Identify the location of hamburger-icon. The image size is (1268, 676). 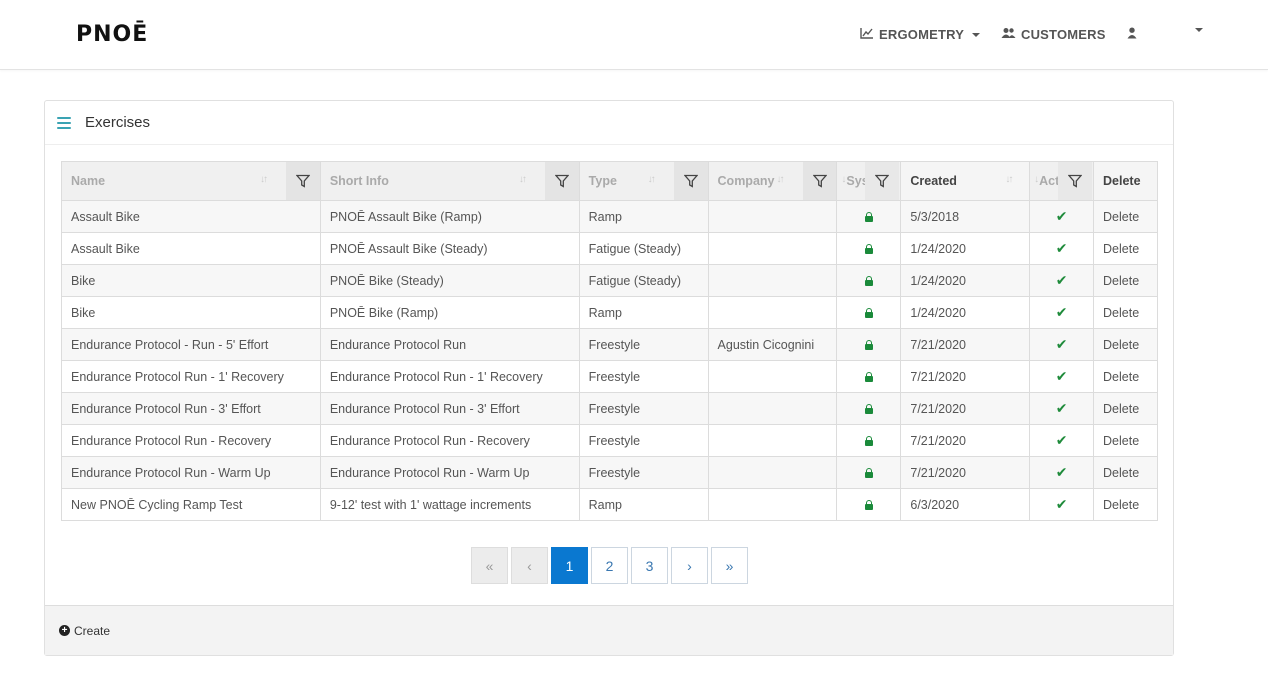
(64, 122).